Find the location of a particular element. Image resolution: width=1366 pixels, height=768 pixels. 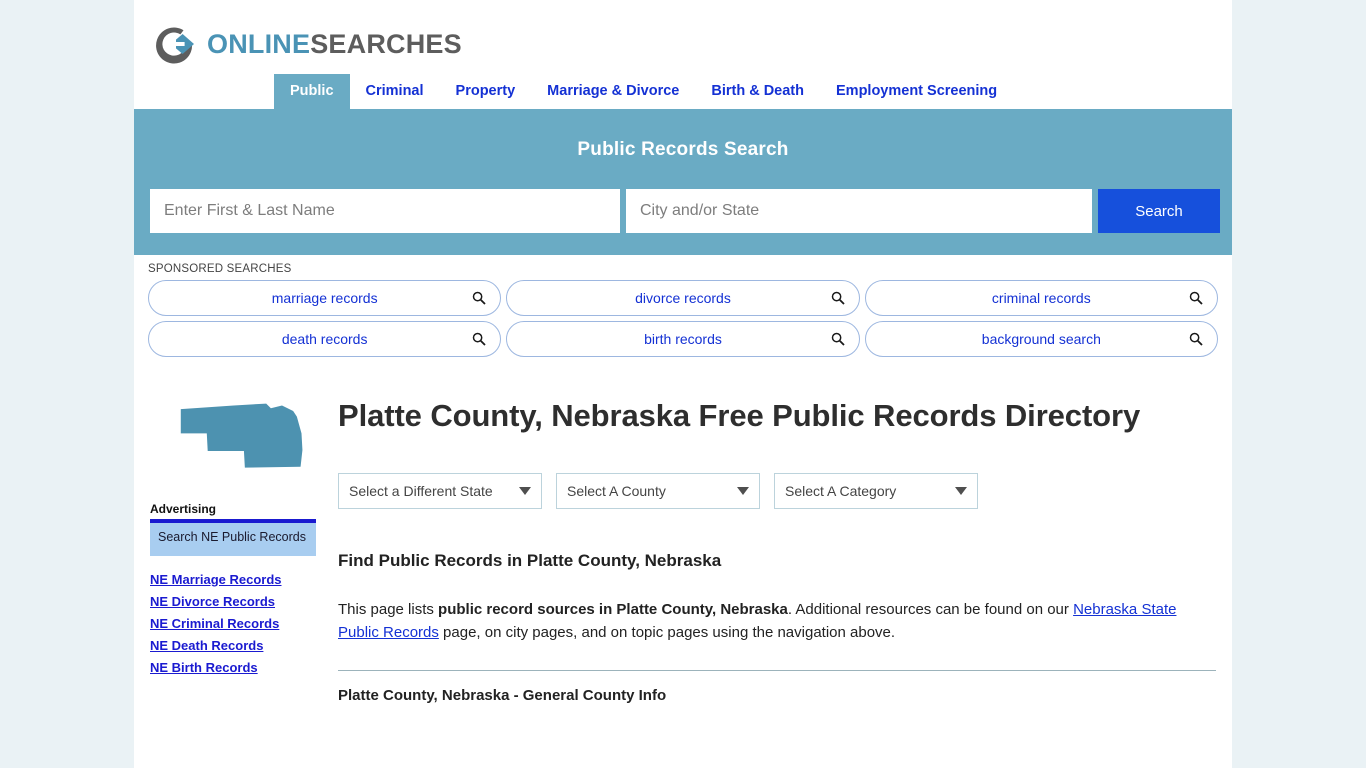

nav-tab-property: Property is located at coordinates (486, 92).